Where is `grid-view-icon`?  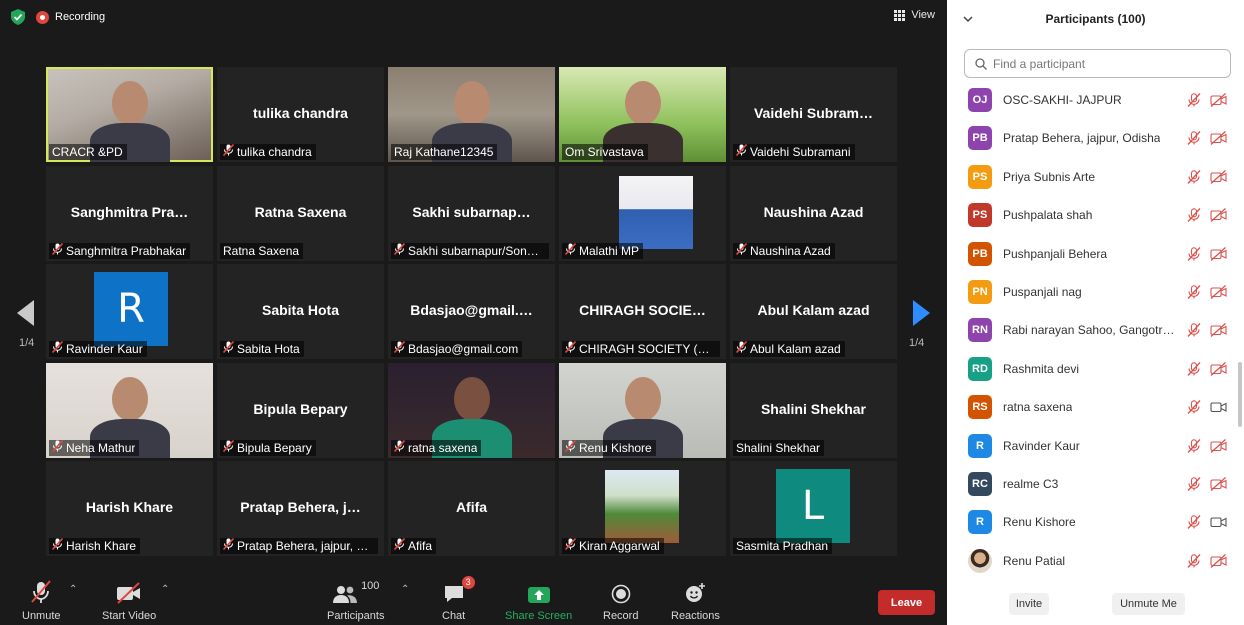 grid-view-icon is located at coordinates (900, 15).